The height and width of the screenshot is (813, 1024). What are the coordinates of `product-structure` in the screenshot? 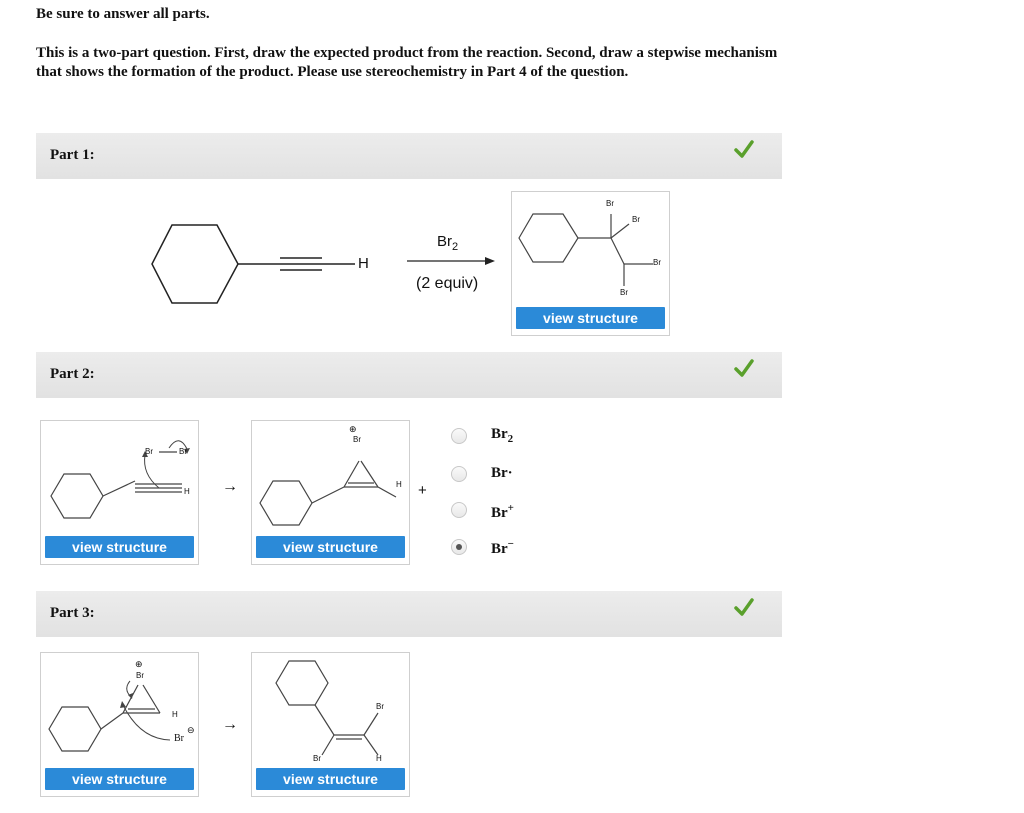 It's located at (585, 249).